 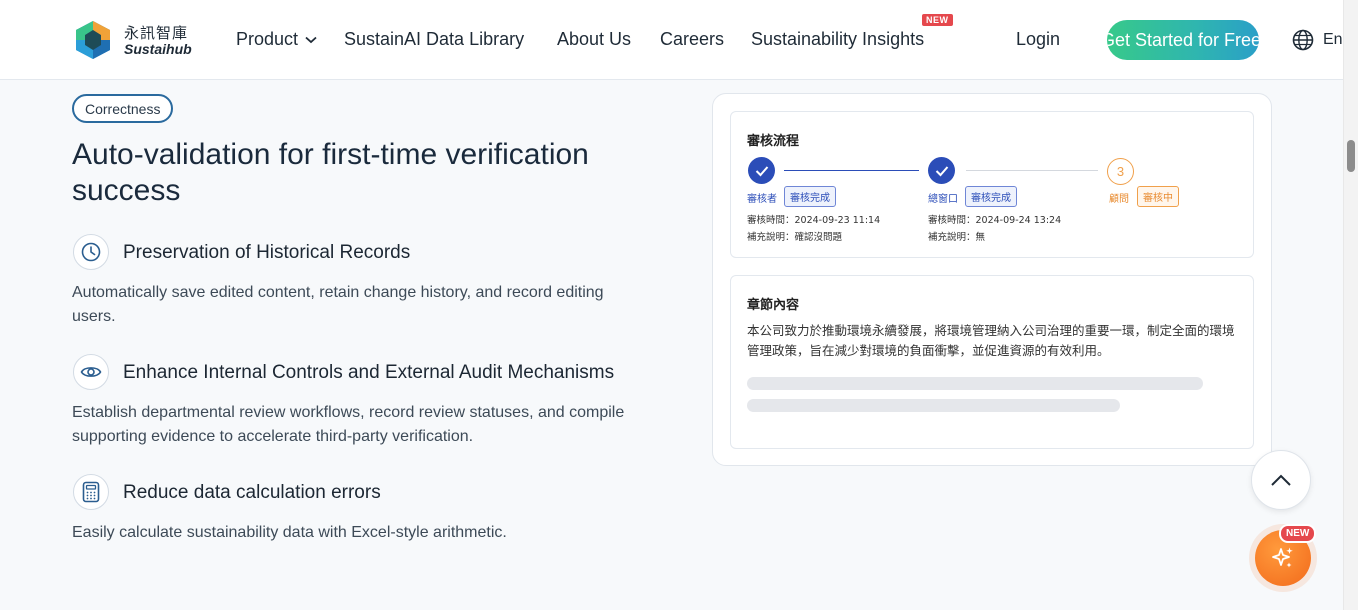 What do you see at coordinates (692, 39) in the screenshot?
I see `nav-careers: Careers` at bounding box center [692, 39].